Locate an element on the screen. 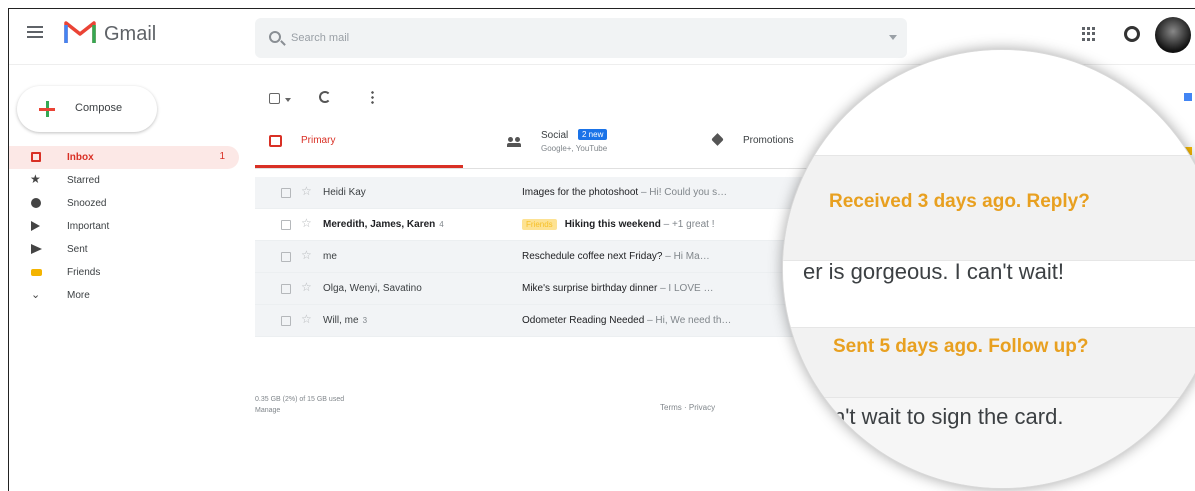 The height and width of the screenshot is (491, 1195). magnified-snippet: er is gorgeous. I can't wait! is located at coordinates (933, 271).